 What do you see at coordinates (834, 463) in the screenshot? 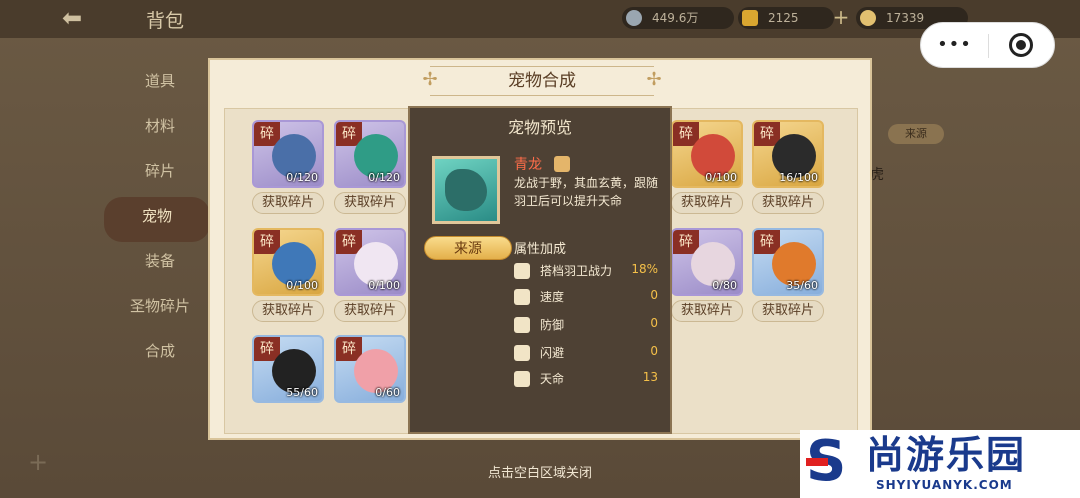
I see `watermark-logo-icon: S` at bounding box center [834, 463].